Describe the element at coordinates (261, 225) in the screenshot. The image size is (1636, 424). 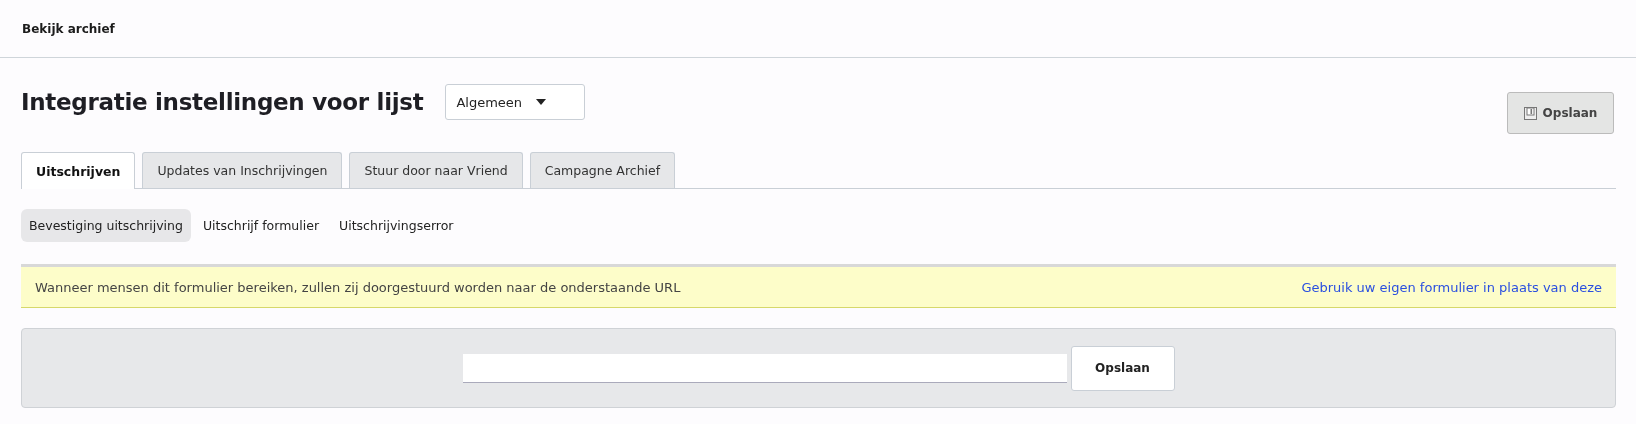
I see `subtab: Uitschrijf formulier` at that location.